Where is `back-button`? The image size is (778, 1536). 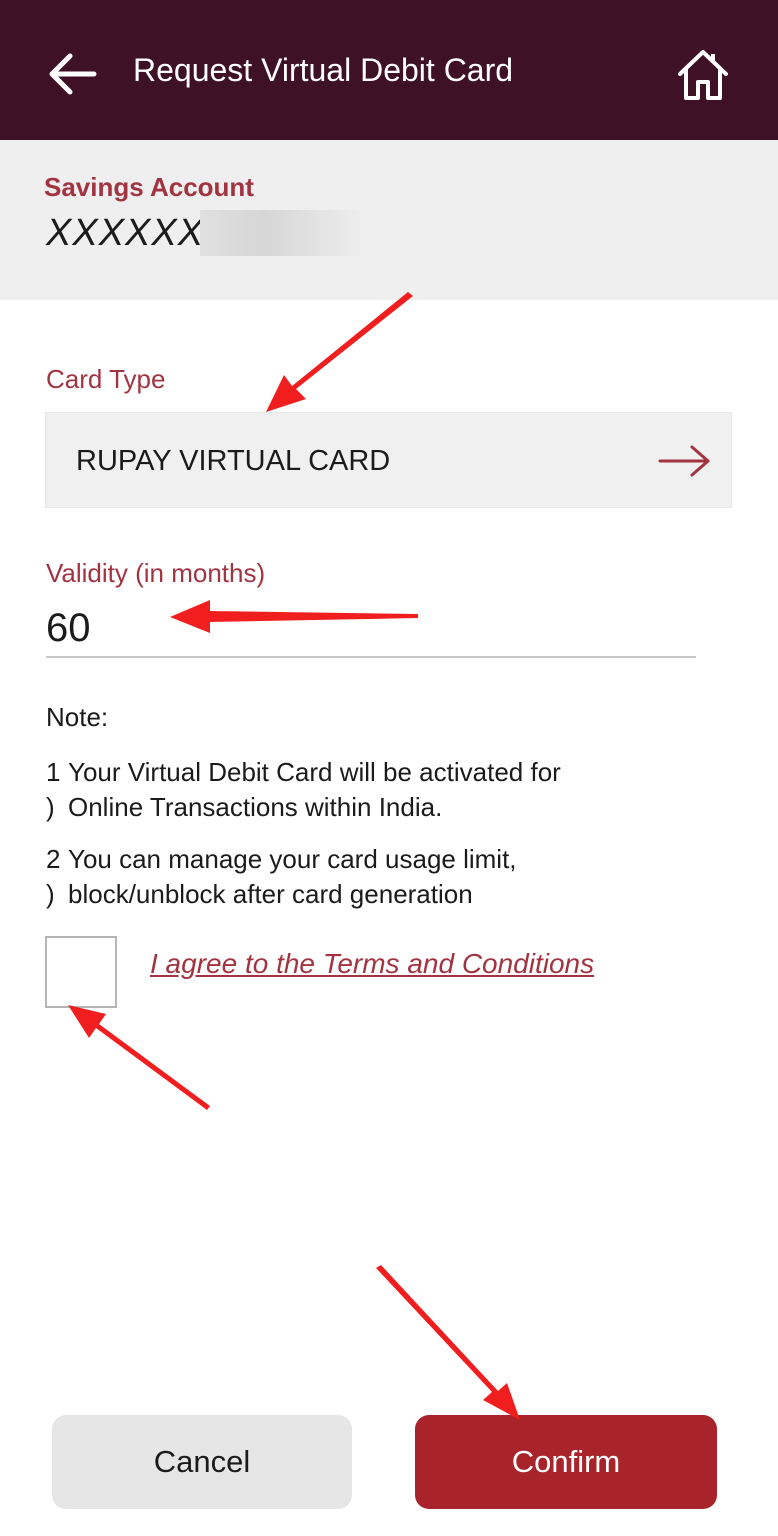 back-button is located at coordinates (75, 74).